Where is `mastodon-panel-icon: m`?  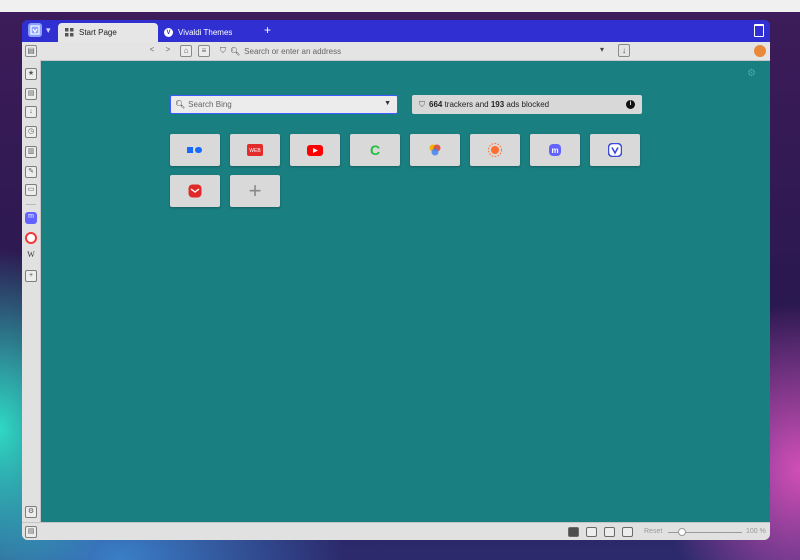
mastodon-panel-icon: m is located at coordinates (31, 218).